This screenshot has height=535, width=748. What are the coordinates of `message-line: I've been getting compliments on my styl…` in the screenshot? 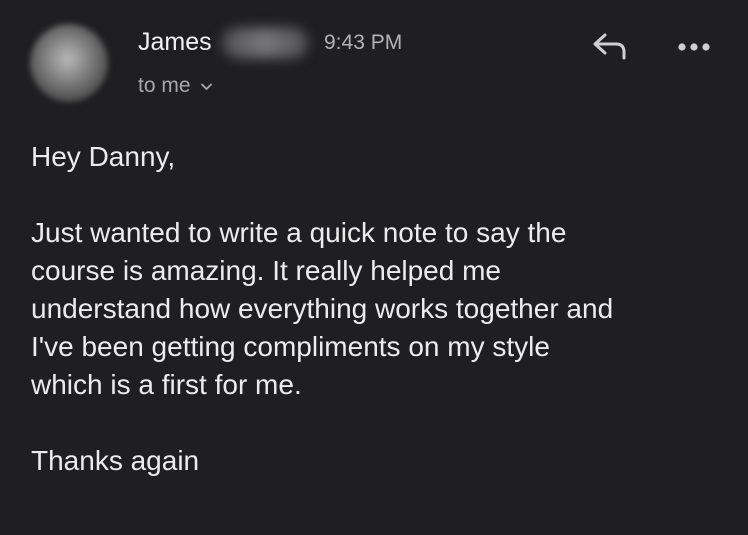 It's located at (290, 346).